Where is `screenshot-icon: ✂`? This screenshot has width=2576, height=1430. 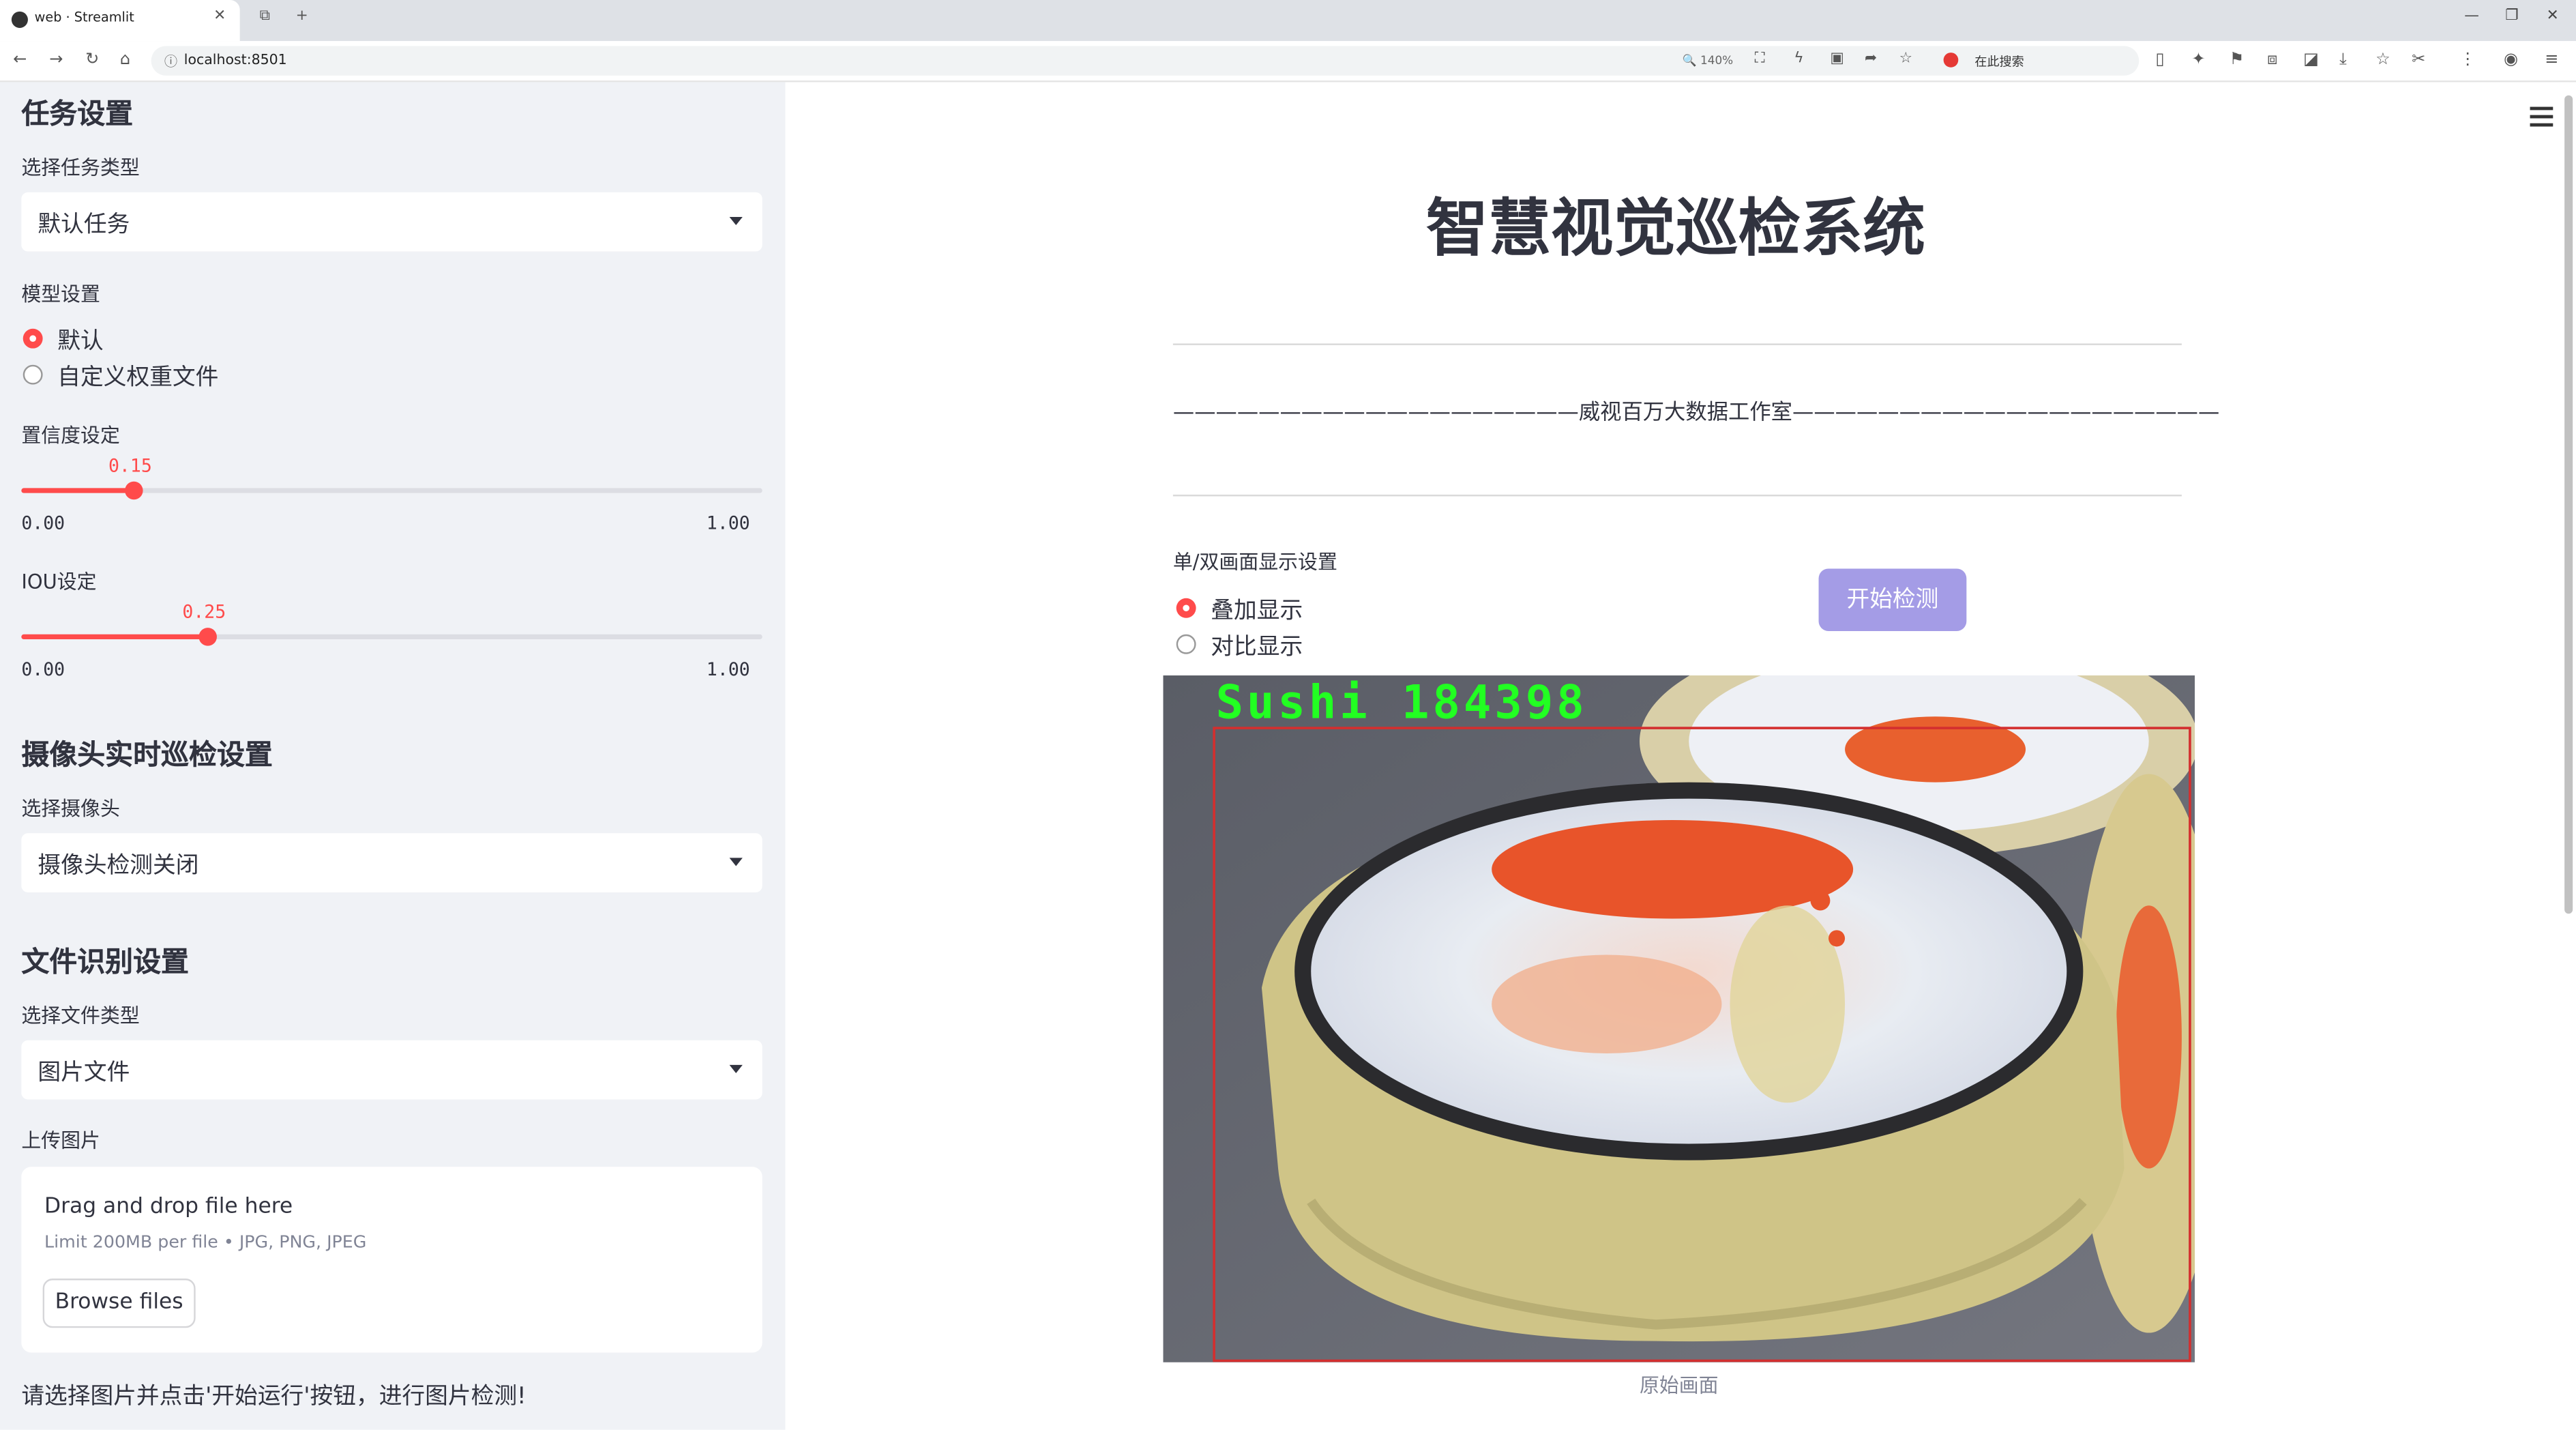 screenshot-icon: ✂ is located at coordinates (2418, 60).